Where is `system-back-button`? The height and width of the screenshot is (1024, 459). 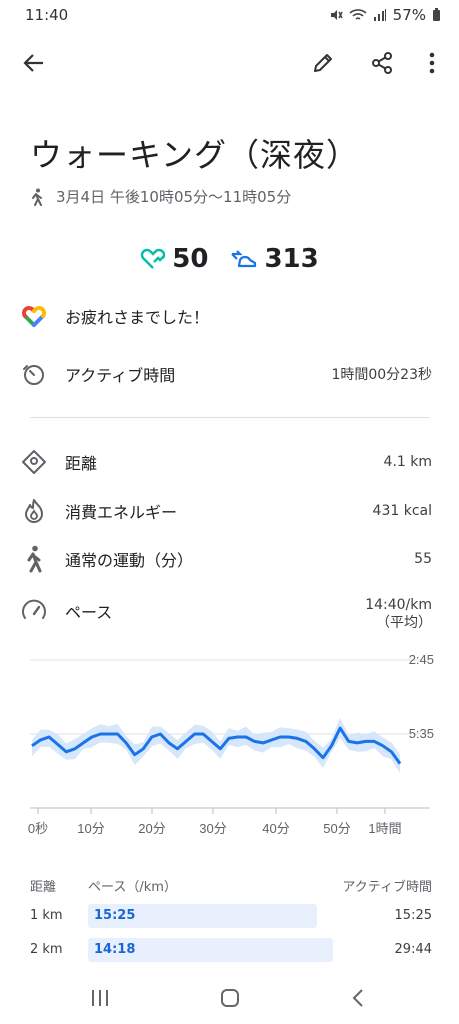
system-back-button is located at coordinates (358, 998).